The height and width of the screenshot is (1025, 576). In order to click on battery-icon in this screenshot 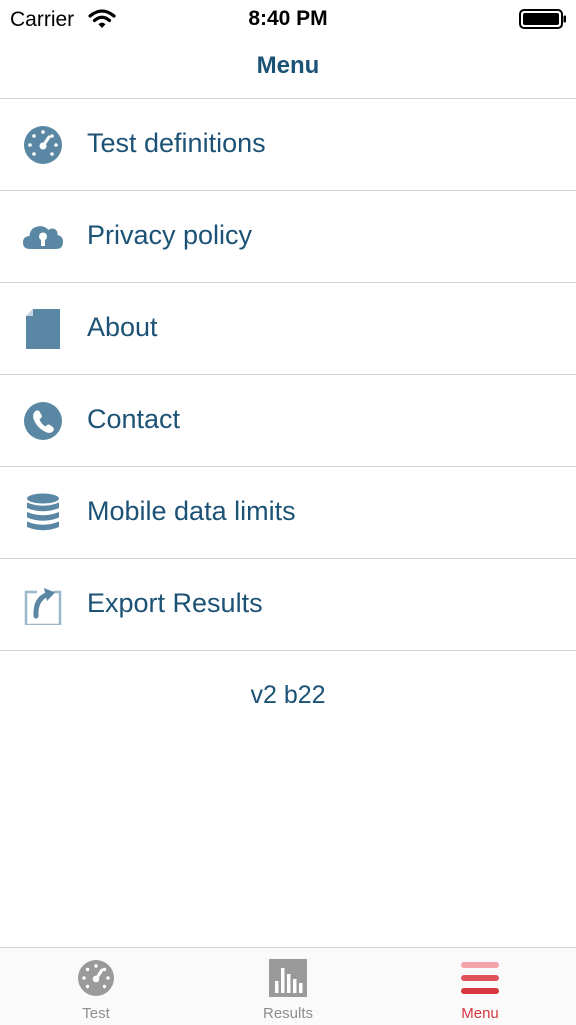, I will do `click(543, 19)`.